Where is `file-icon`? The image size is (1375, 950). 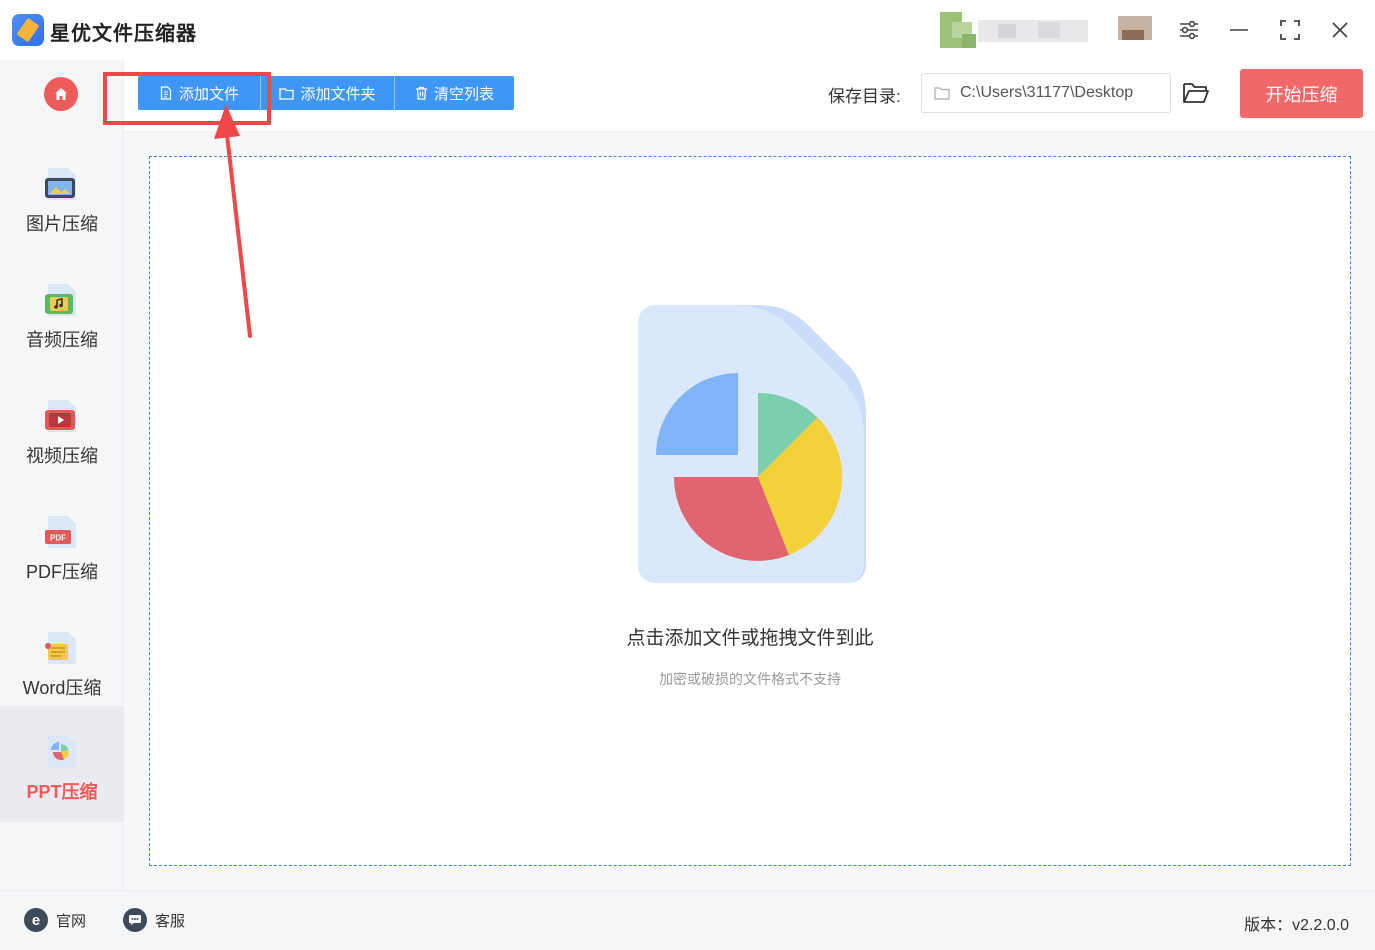
file-icon is located at coordinates (166, 93).